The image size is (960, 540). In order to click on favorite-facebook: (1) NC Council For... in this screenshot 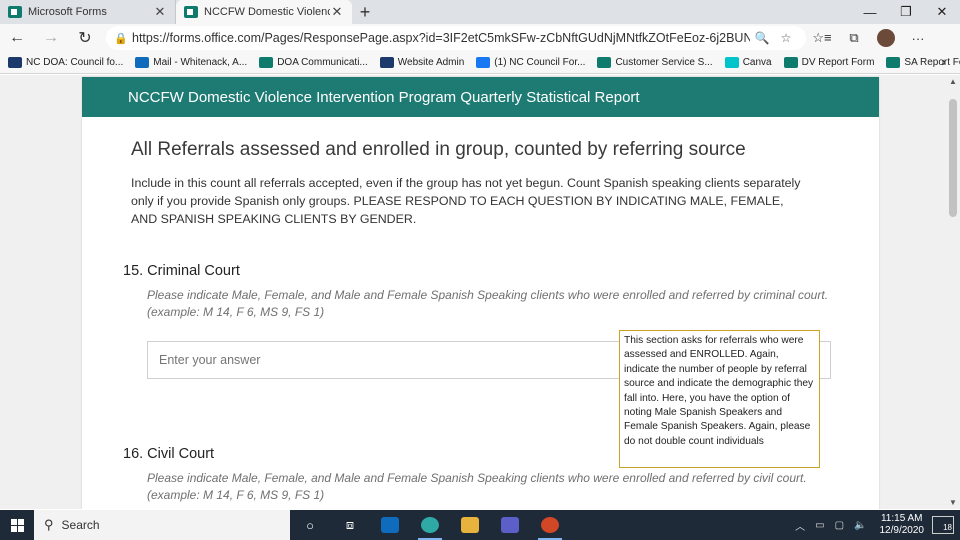, I will do `click(530, 62)`.